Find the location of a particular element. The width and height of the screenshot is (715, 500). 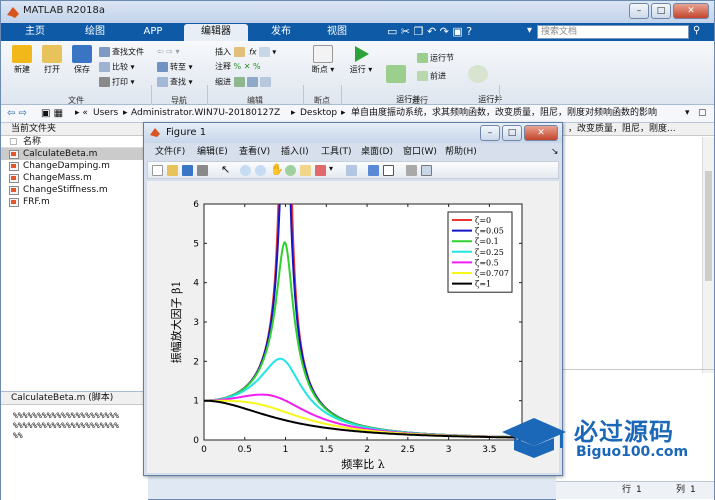

menu-insert: 插入(I) is located at coordinates (295, 152).